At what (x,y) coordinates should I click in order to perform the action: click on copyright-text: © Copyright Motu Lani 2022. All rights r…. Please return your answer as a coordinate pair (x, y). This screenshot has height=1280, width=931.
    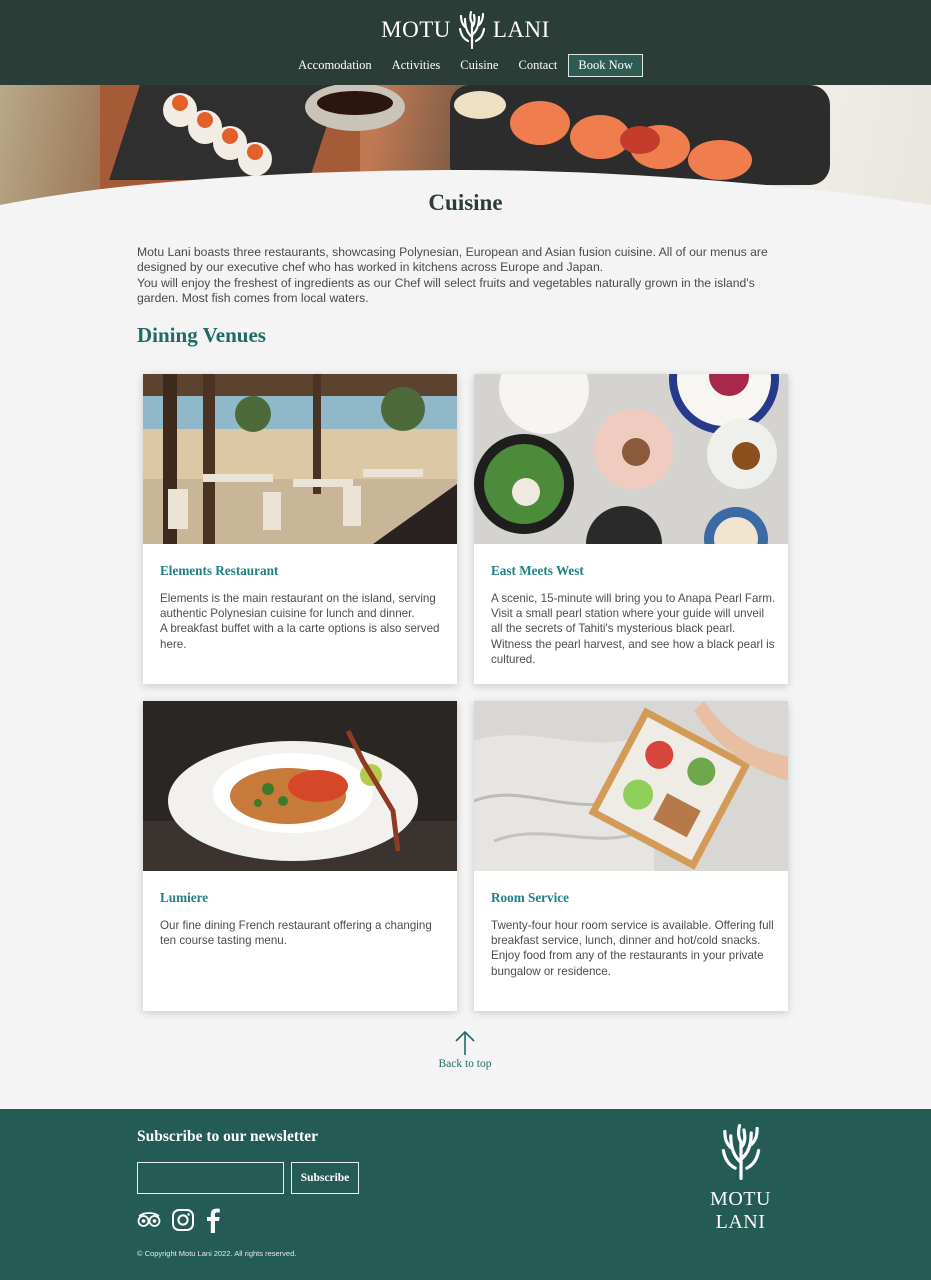
    Looking at the image, I should click on (217, 1253).